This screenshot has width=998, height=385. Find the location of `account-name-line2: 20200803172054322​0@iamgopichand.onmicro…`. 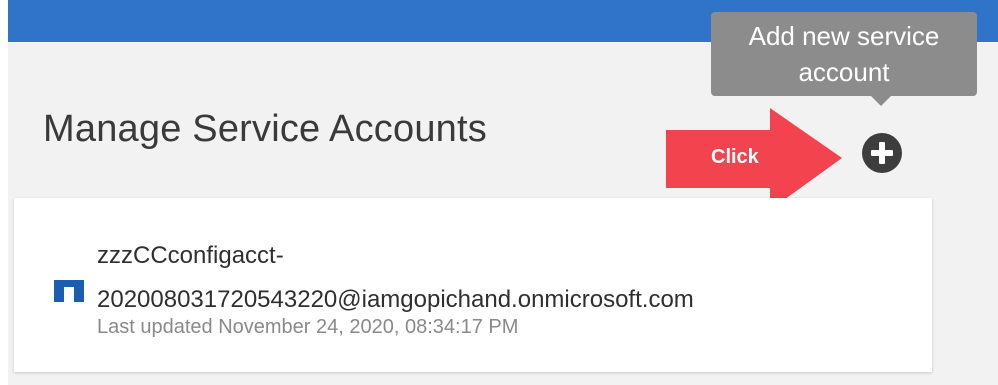

account-name-line2: 20200803172054322​0@iamgopichand.onmicro… is located at coordinates (395, 299).